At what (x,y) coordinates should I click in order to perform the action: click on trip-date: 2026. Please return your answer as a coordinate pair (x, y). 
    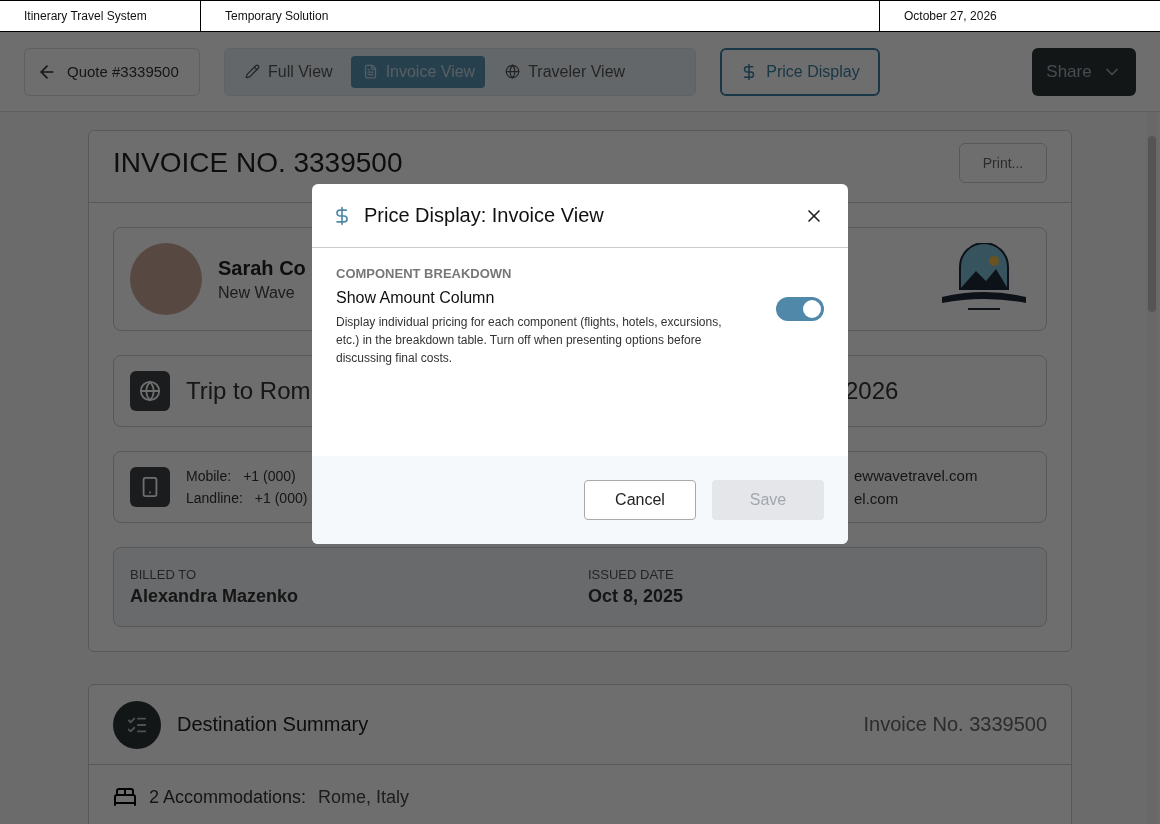
    Looking at the image, I should click on (872, 391).